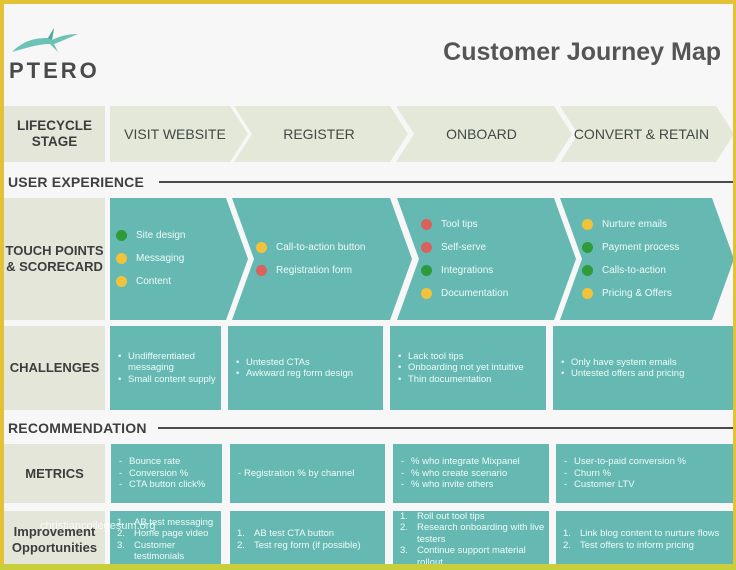 The image size is (736, 570). What do you see at coordinates (446, 182) in the screenshot?
I see `section-divider` at bounding box center [446, 182].